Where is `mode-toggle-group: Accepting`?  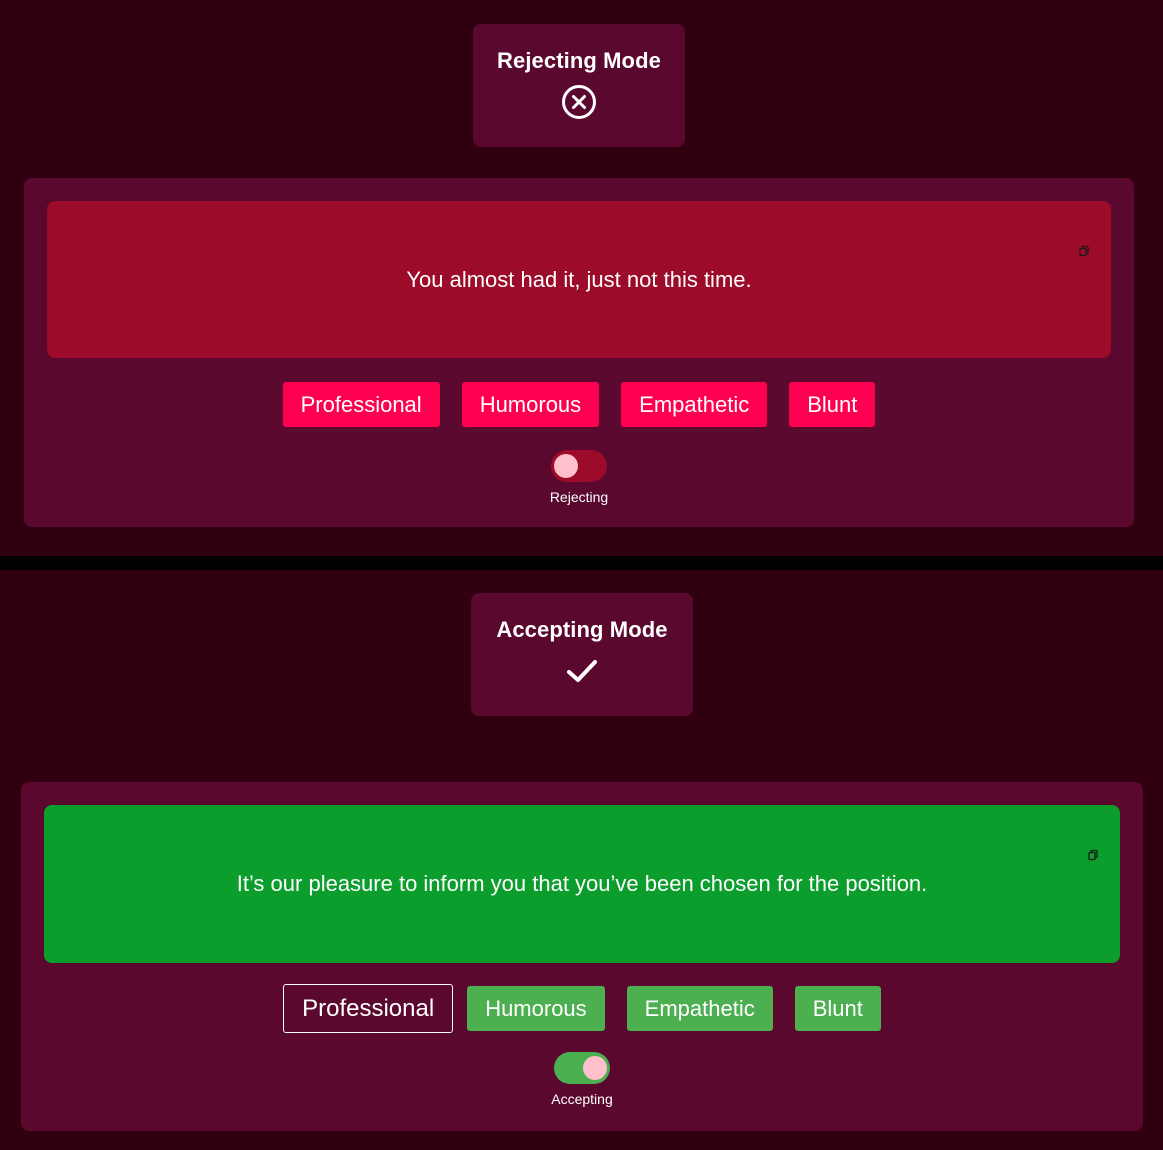 mode-toggle-group: Accepting is located at coordinates (582, 1079).